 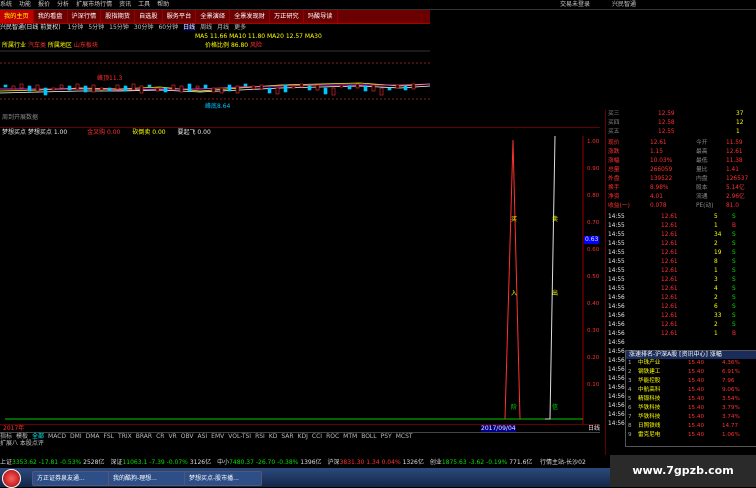 I want to click on index-field: -7.39, so click(x=157, y=462).